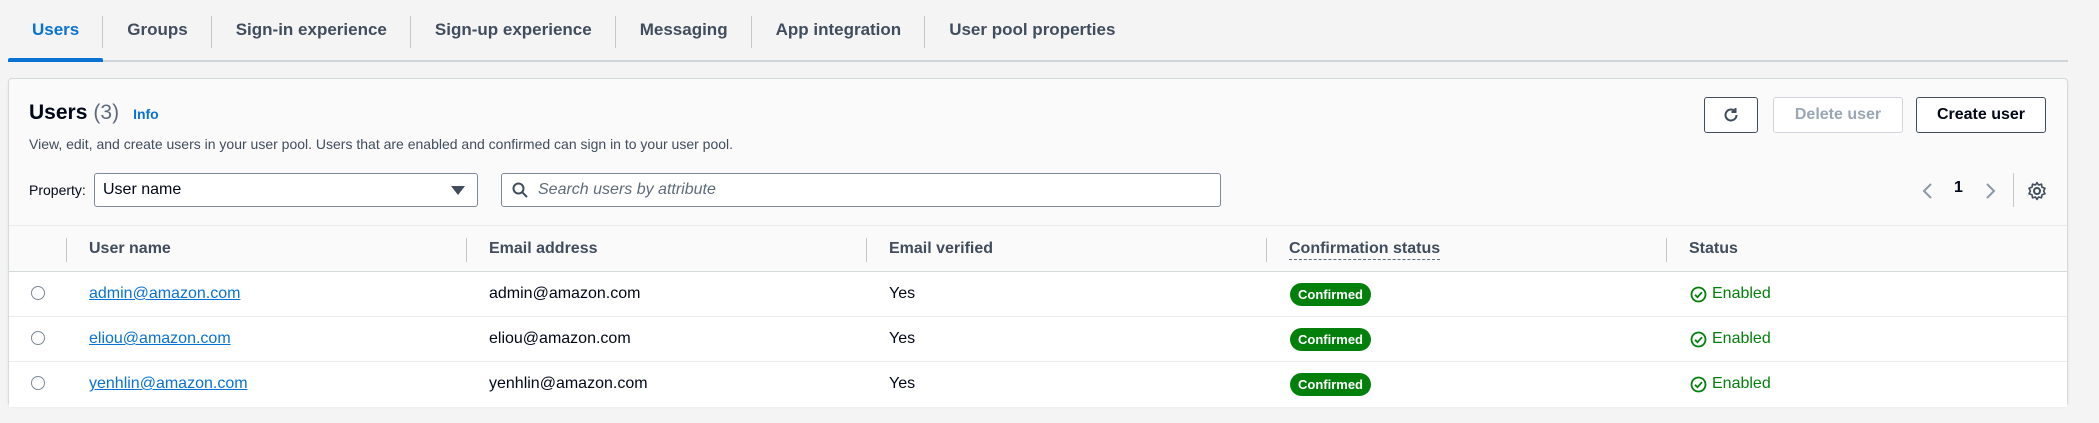  Describe the element at coordinates (1958, 188) in the screenshot. I see `page-number: 1` at that location.